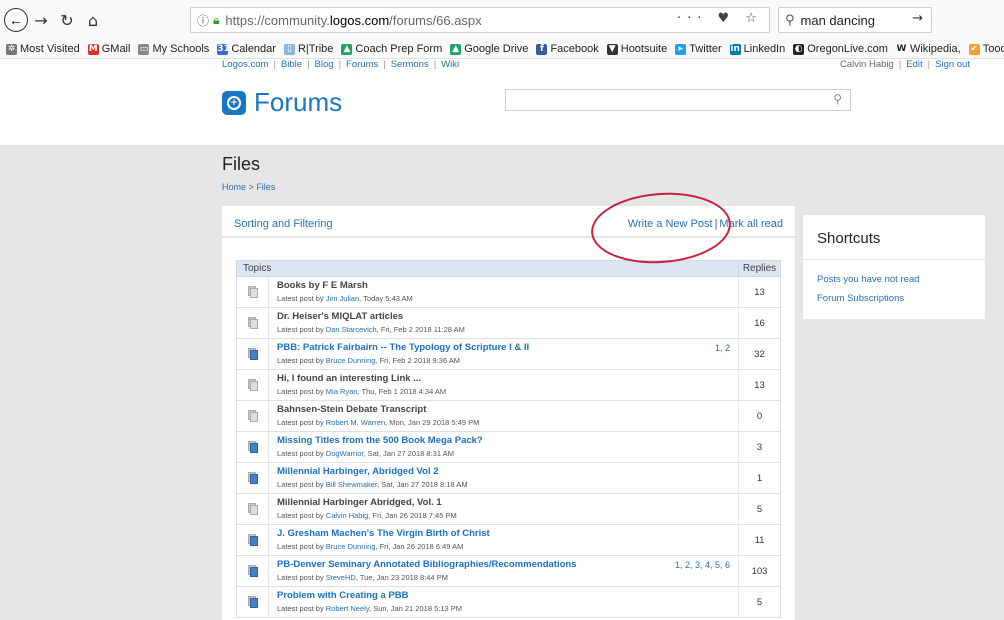 The width and height of the screenshot is (1004, 620). What do you see at coordinates (41, 20) in the screenshot?
I see `forward-button: →` at bounding box center [41, 20].